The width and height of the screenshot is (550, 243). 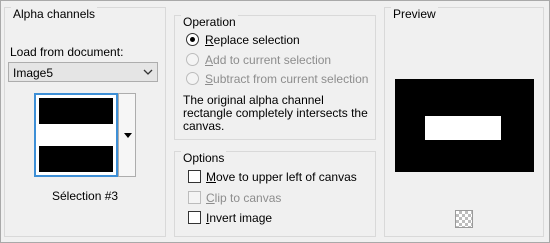 What do you see at coordinates (33, 73) in the screenshot?
I see `document-dropdown-value: Image5` at bounding box center [33, 73].